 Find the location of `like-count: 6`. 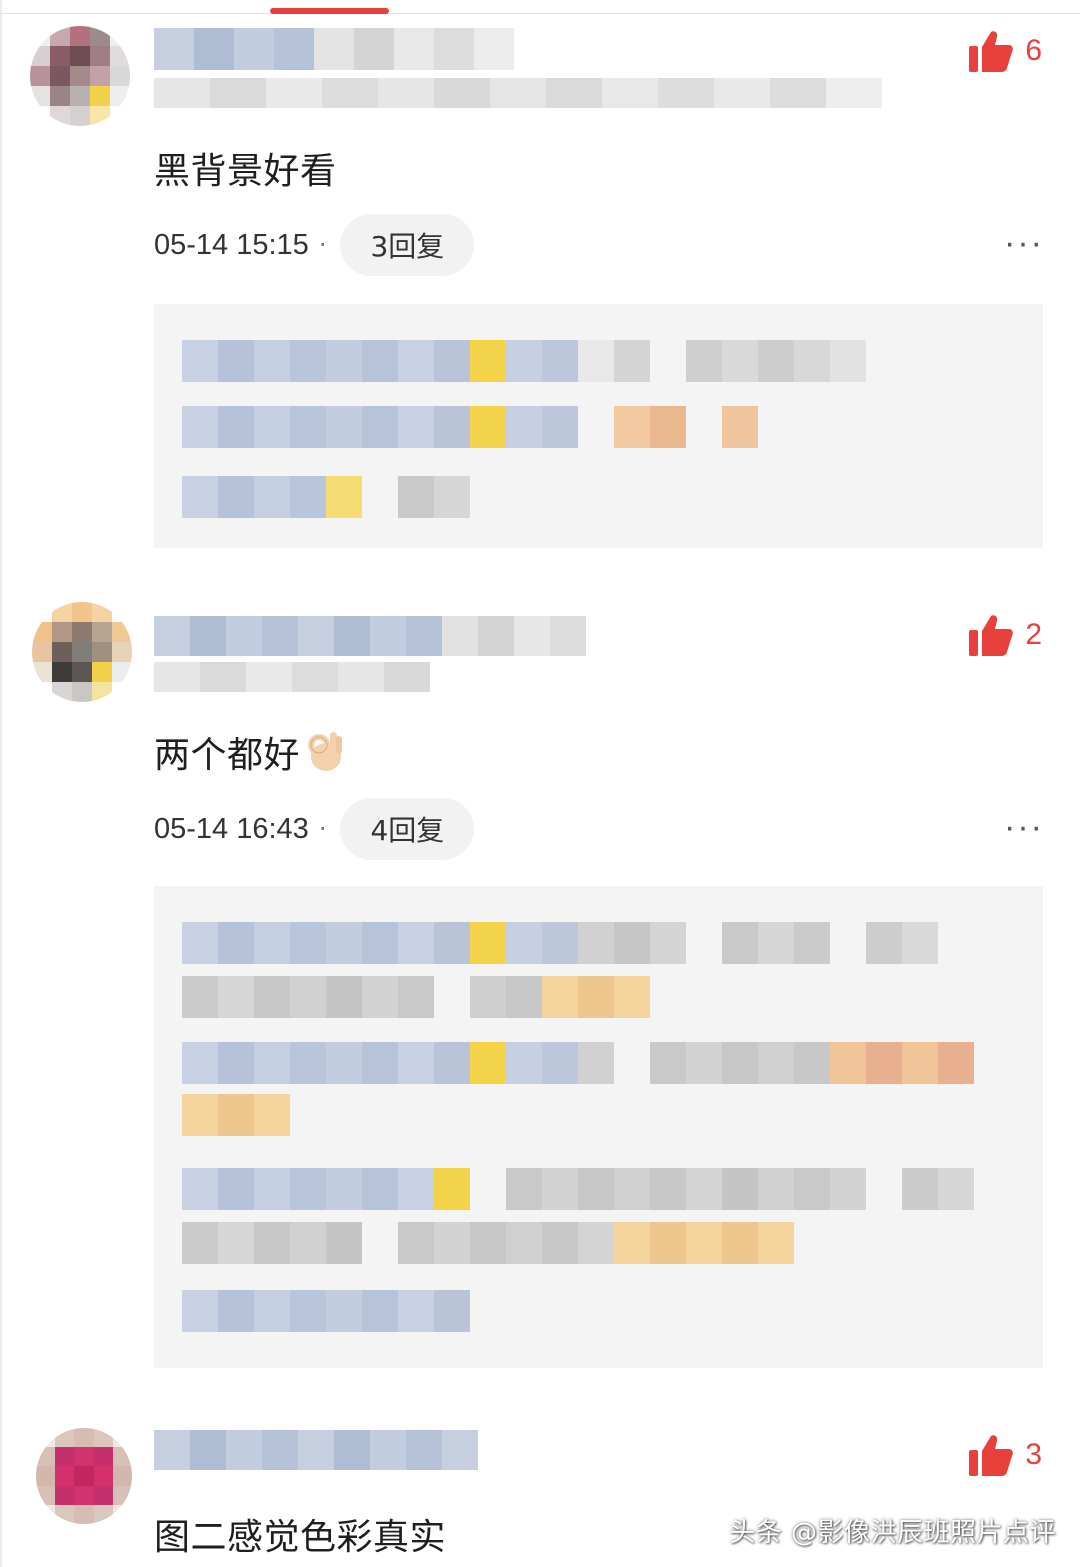

like-count: 6 is located at coordinates (1033, 50).